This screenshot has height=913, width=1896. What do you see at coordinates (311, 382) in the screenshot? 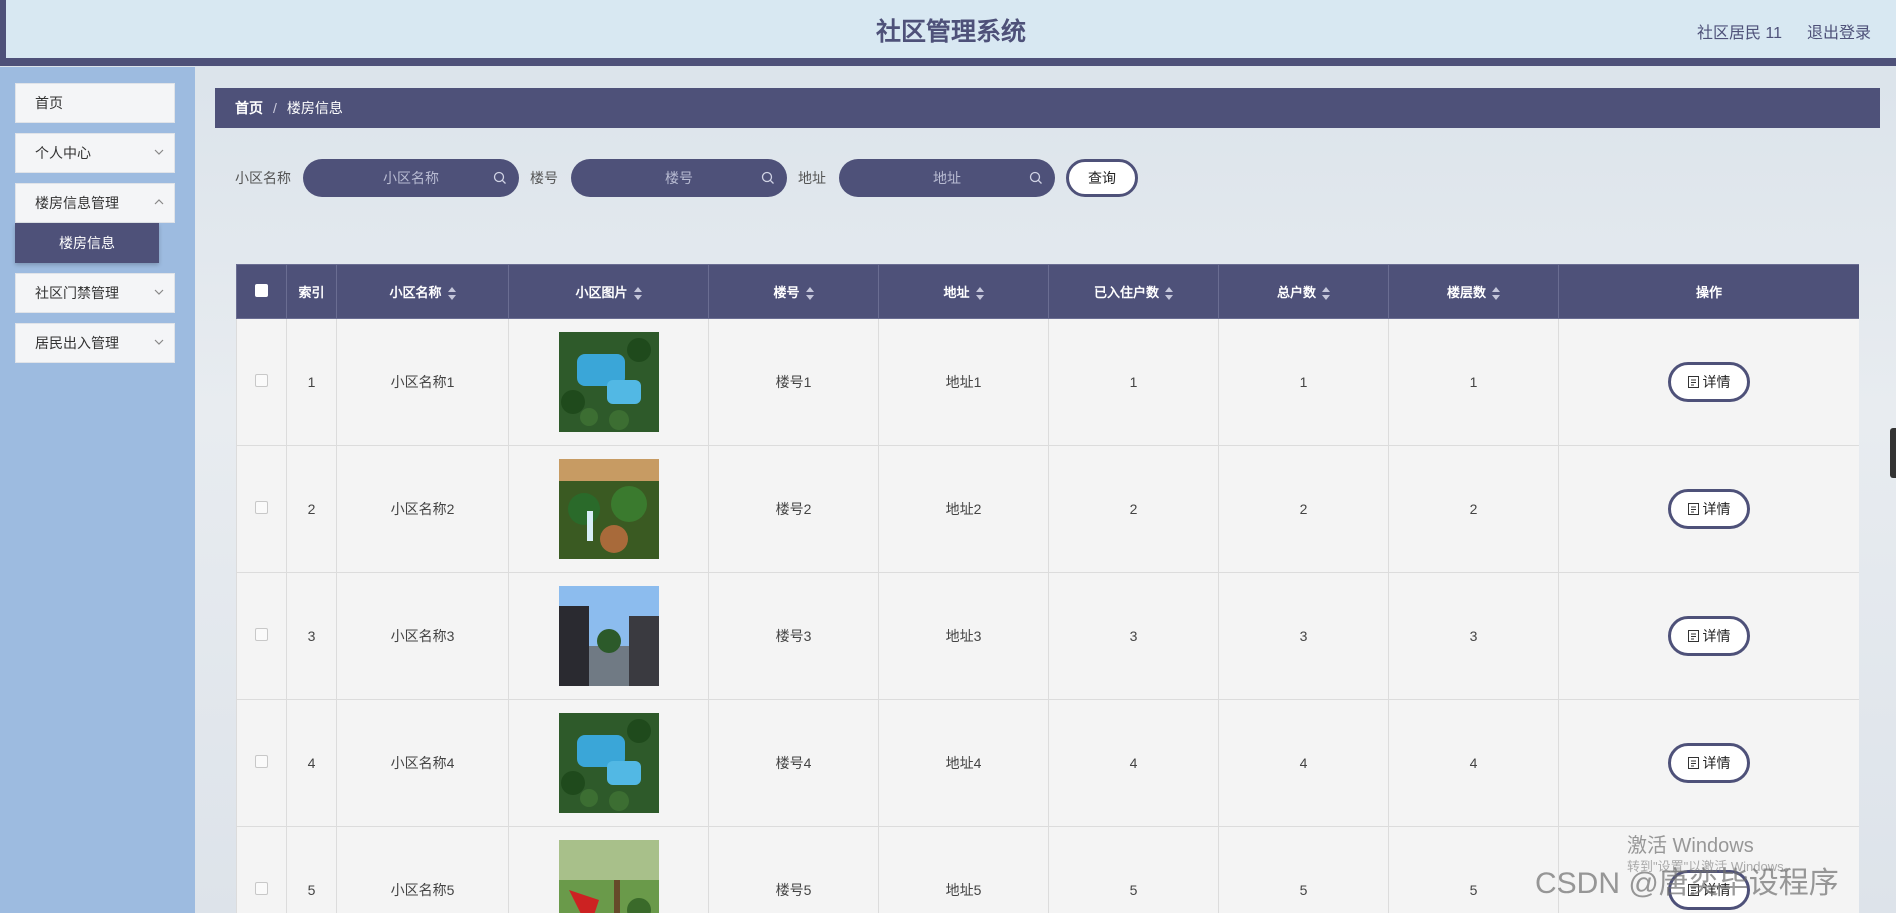
I see `cell-index: 1` at bounding box center [311, 382].